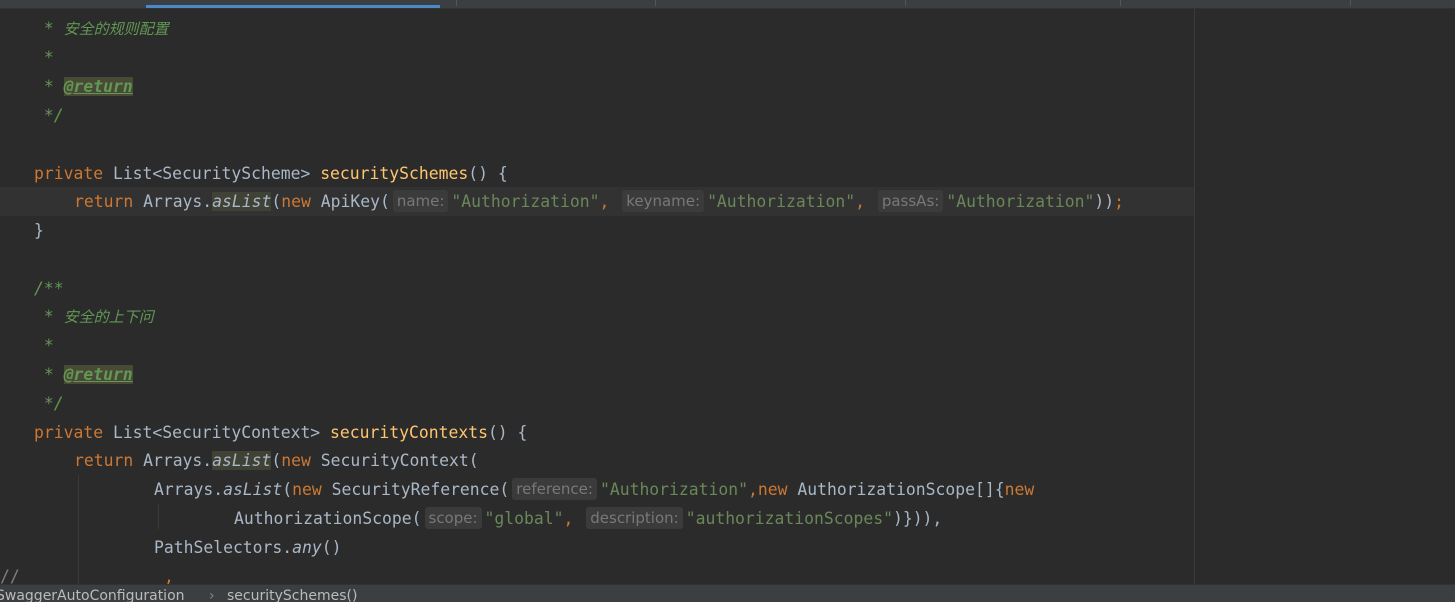 The width and height of the screenshot is (1455, 602). Describe the element at coordinates (394, 460) in the screenshot. I see `constructor-security-context: SecurityContext(` at that location.